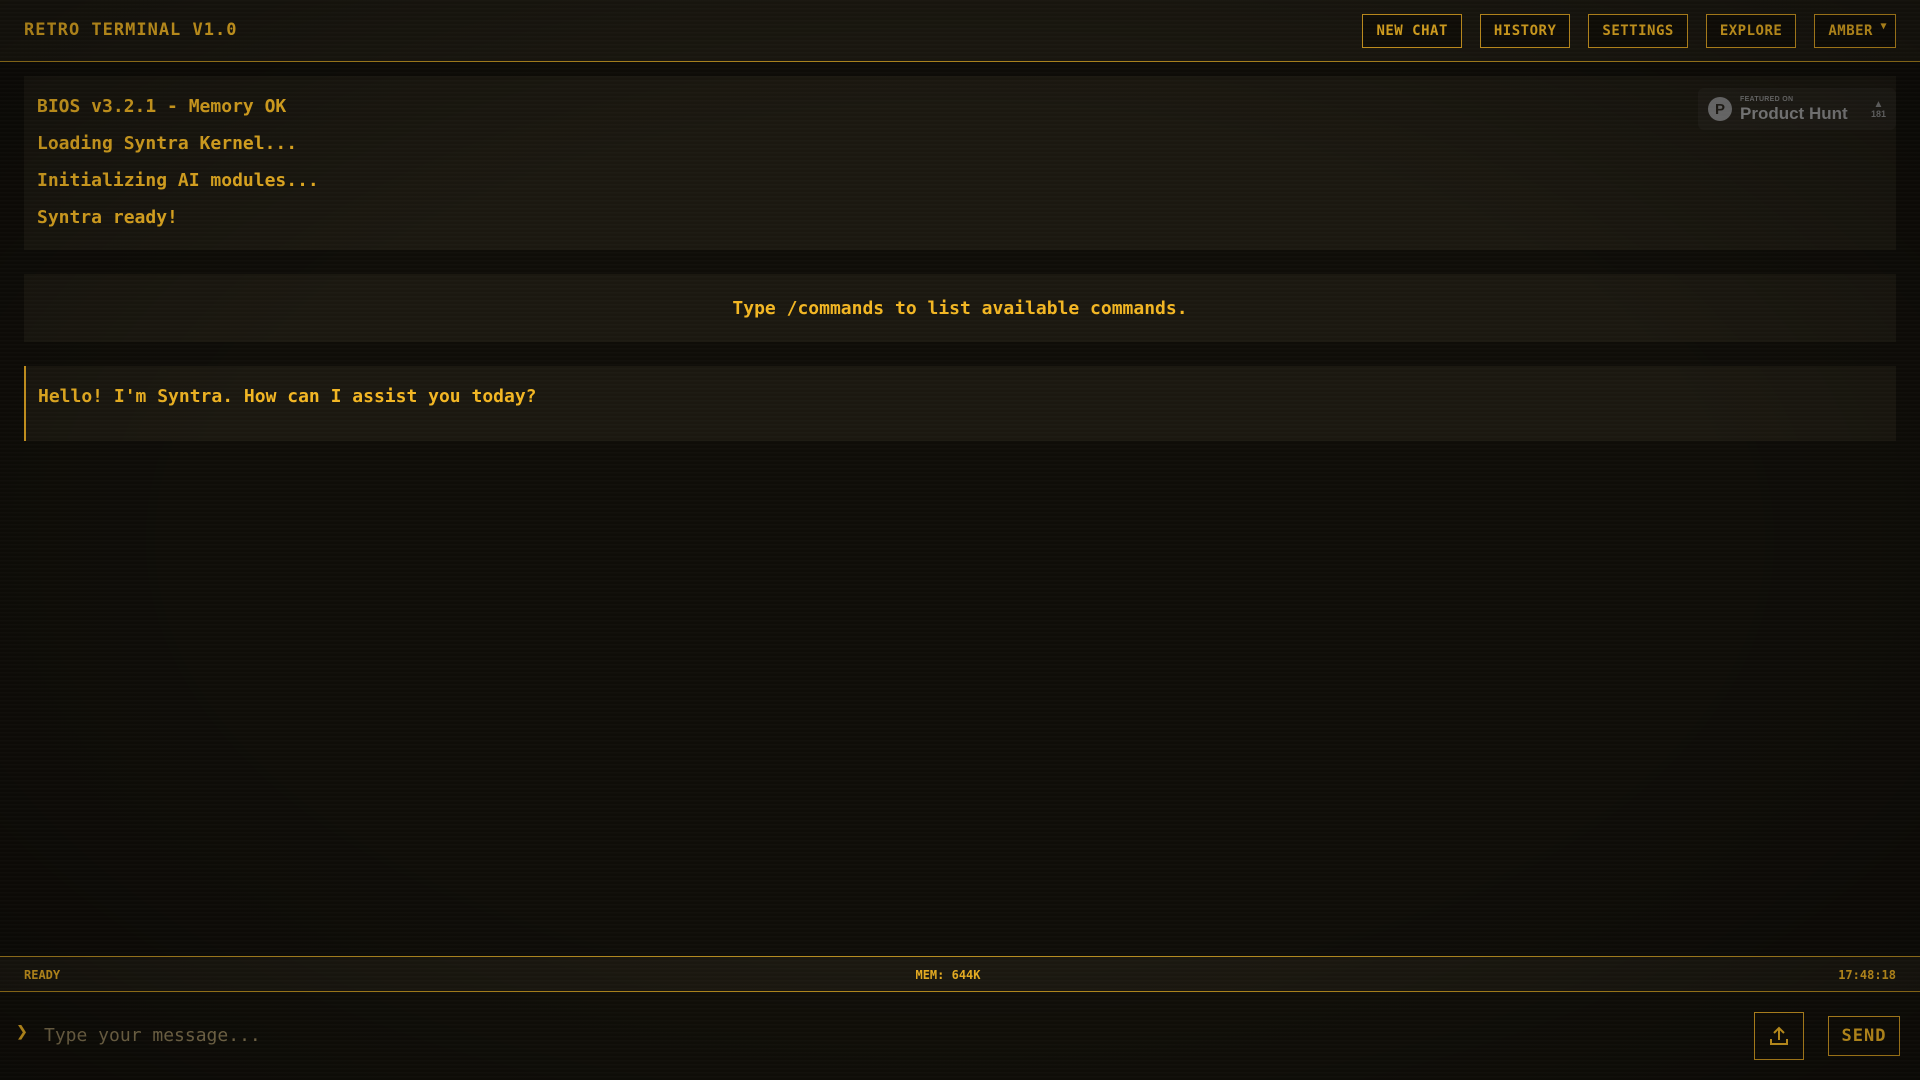 Image resolution: width=1920 pixels, height=1080 pixels. I want to click on message-input, so click(884, 1035).